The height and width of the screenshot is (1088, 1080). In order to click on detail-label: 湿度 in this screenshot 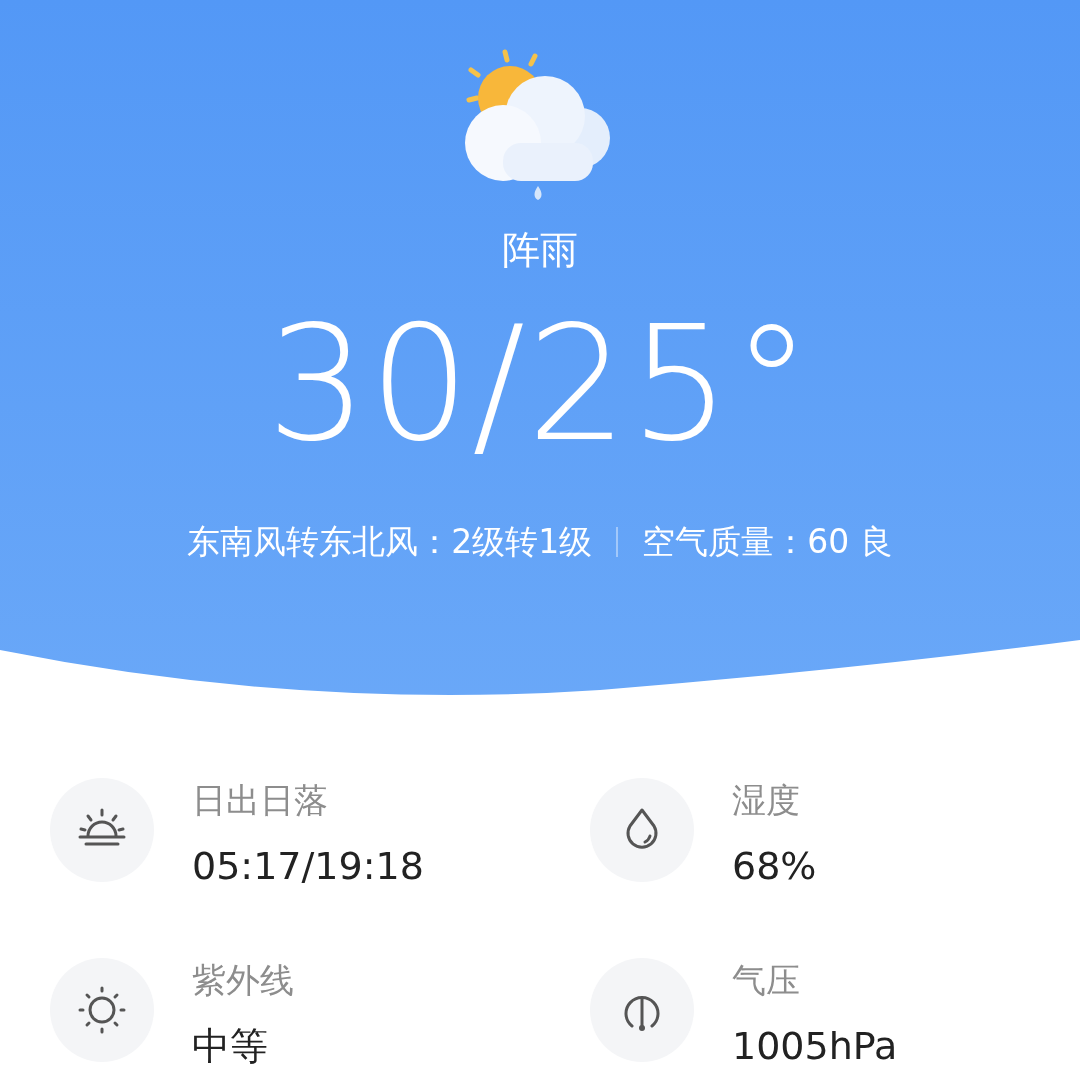, I will do `click(766, 800)`.